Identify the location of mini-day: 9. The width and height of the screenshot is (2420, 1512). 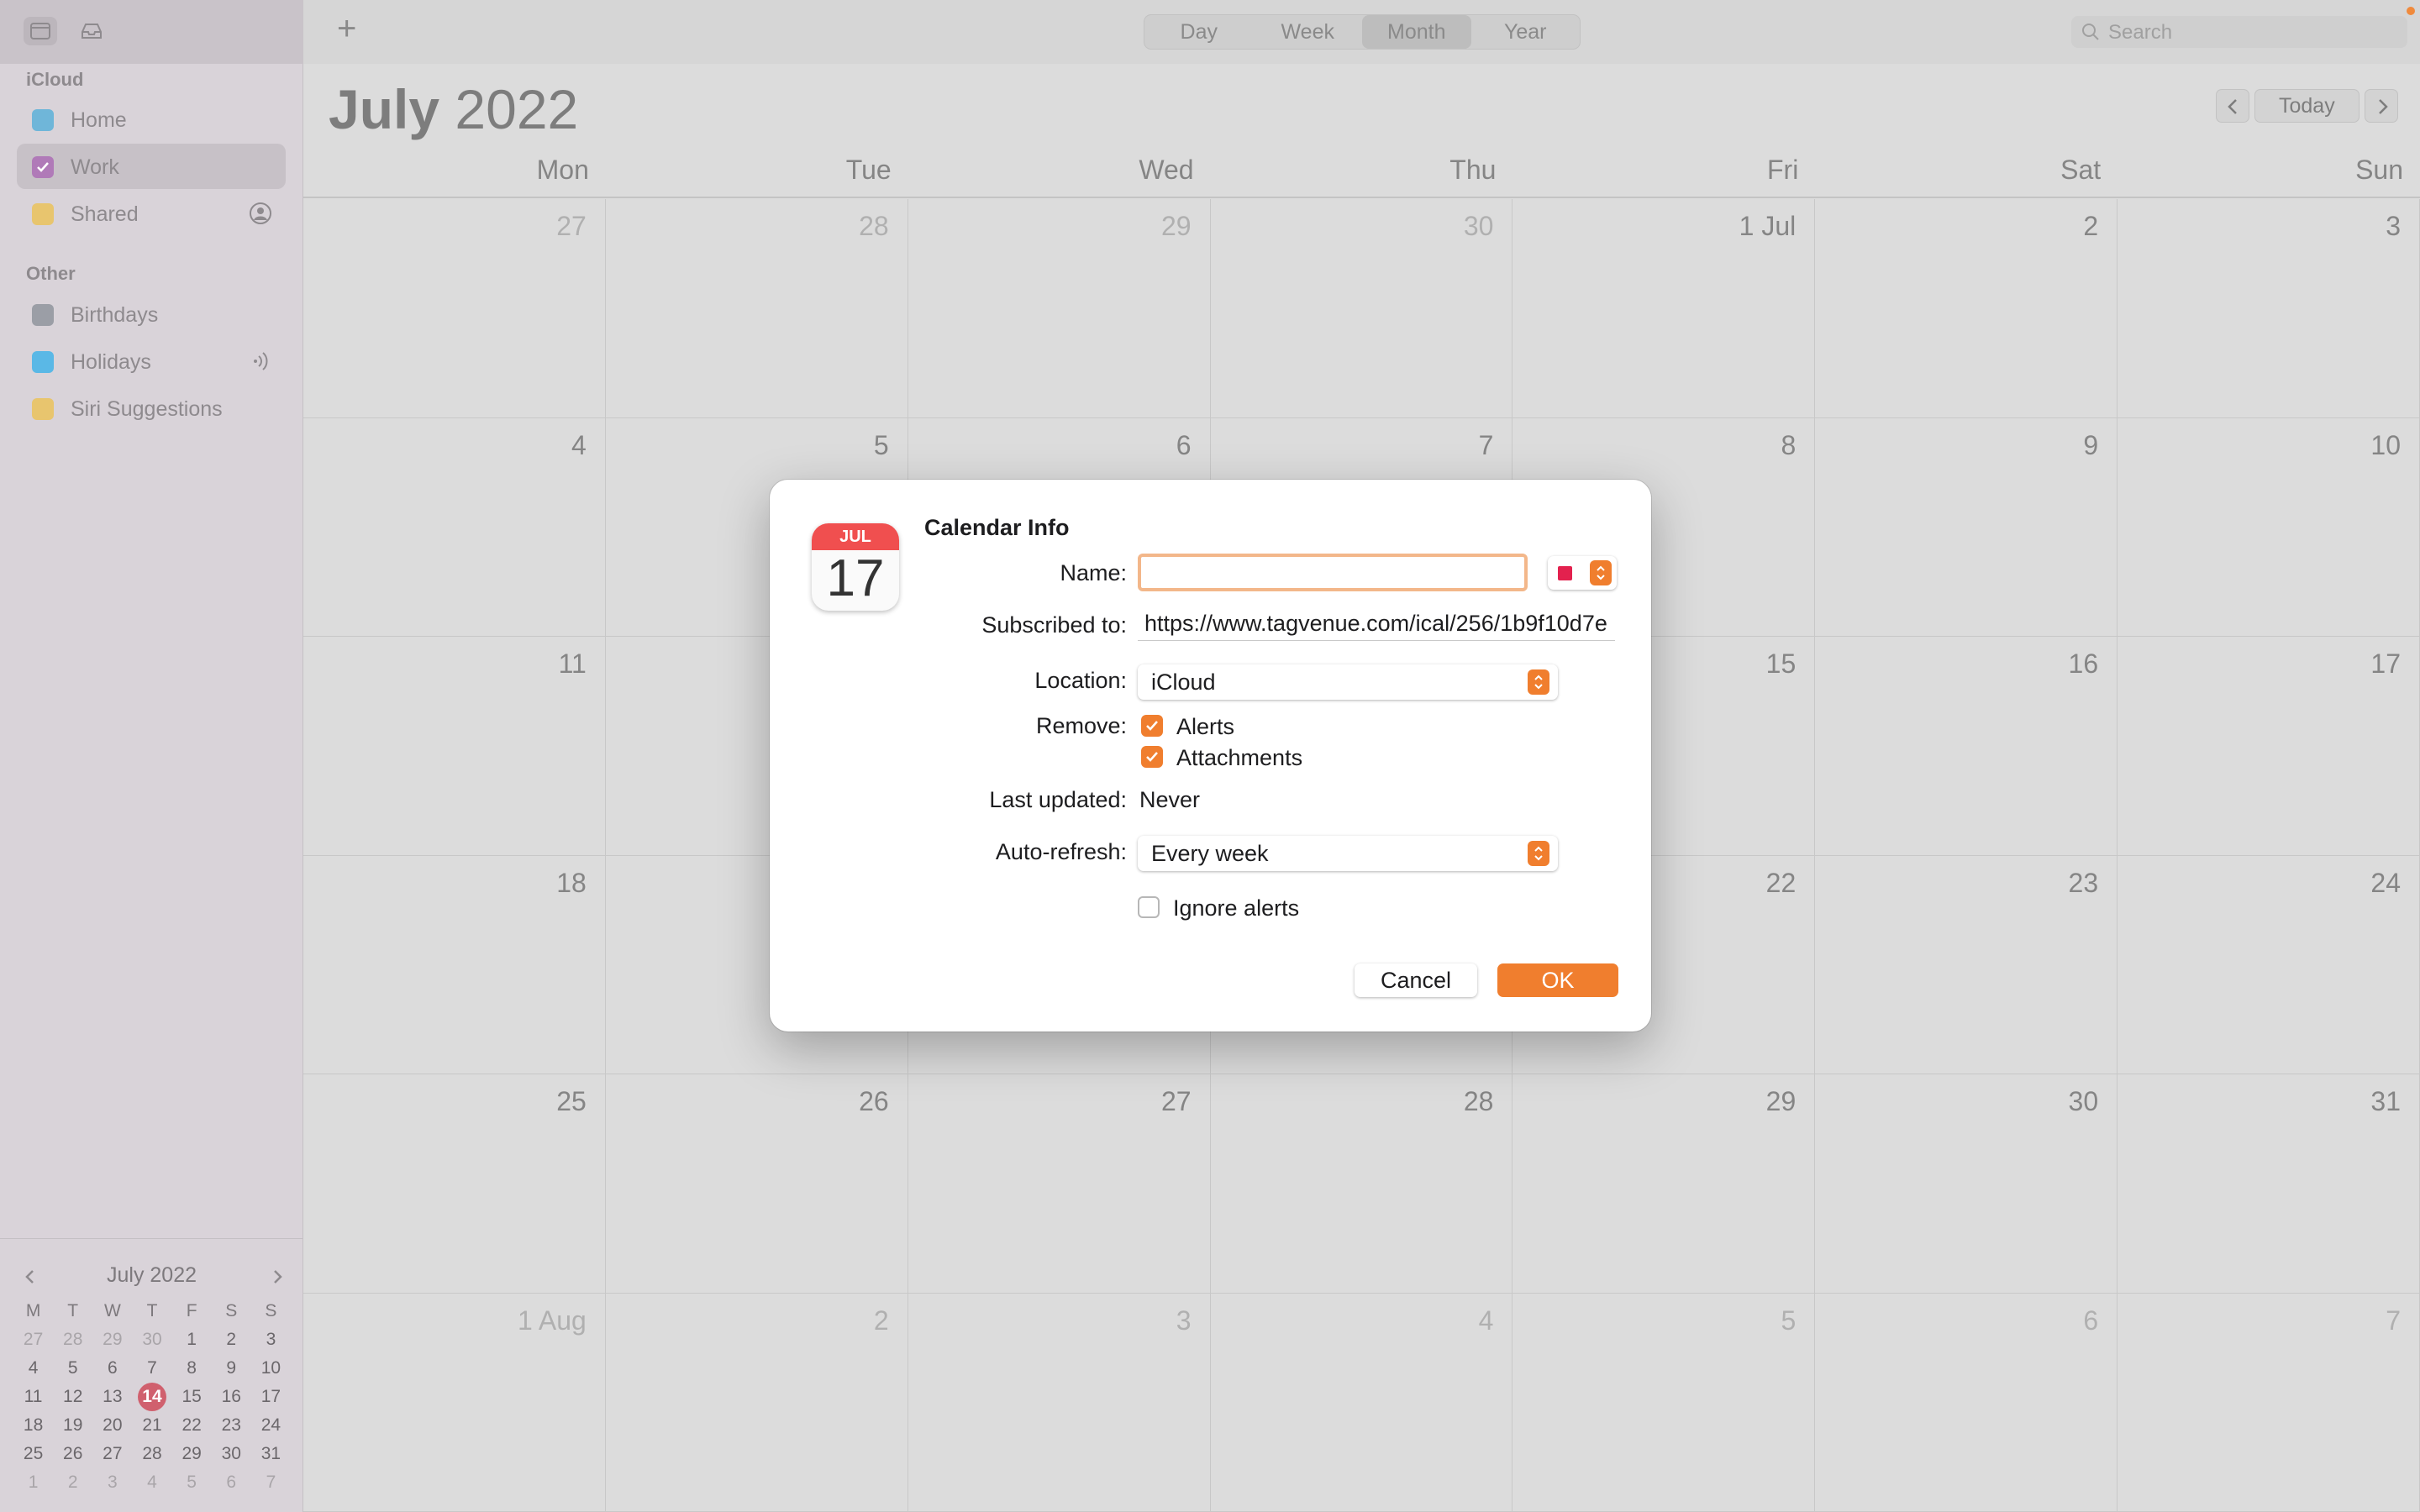
(232, 1368).